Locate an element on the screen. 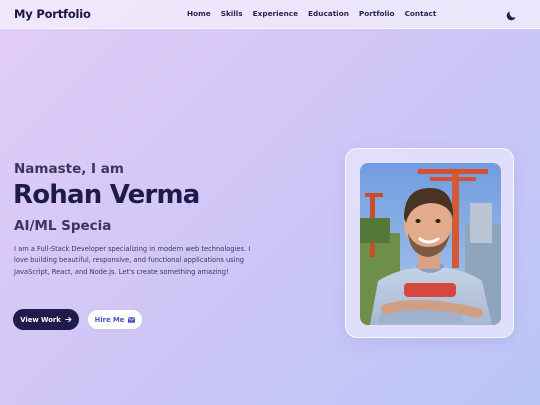 This screenshot has height=405, width=540. nav-link-education: Education is located at coordinates (328, 13).